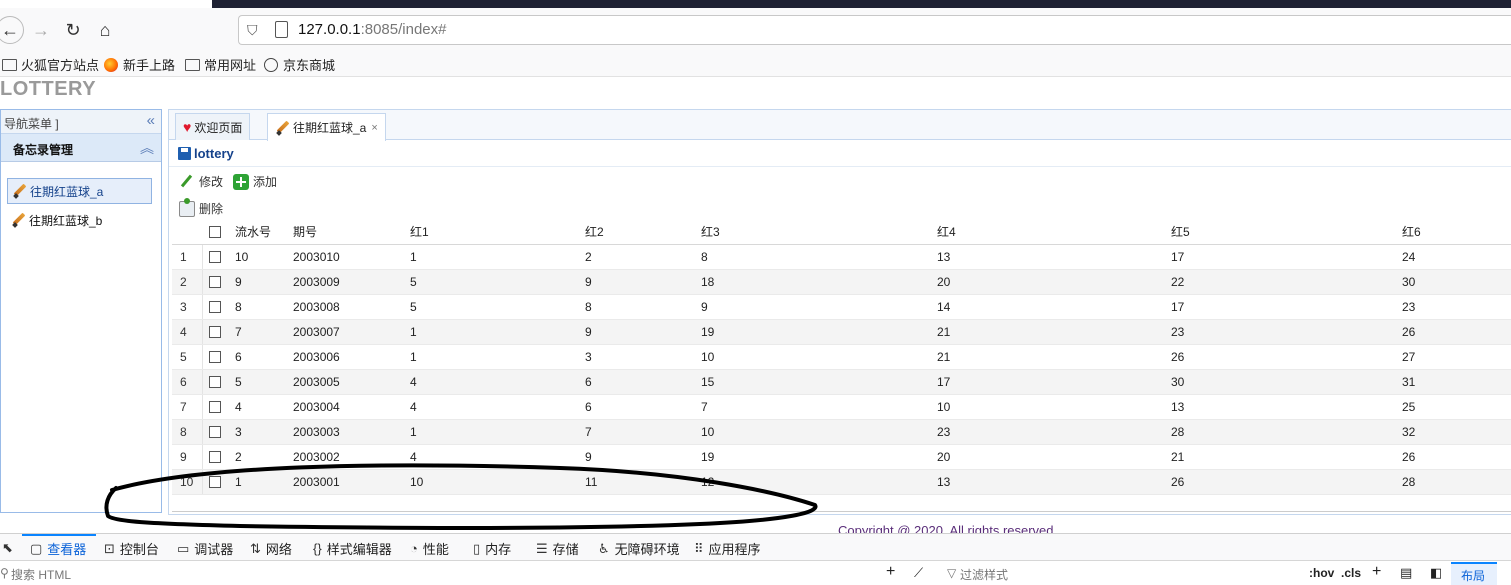 The width and height of the screenshot is (1511, 585). What do you see at coordinates (374, 128) in the screenshot?
I see `close-icon: ×` at bounding box center [374, 128].